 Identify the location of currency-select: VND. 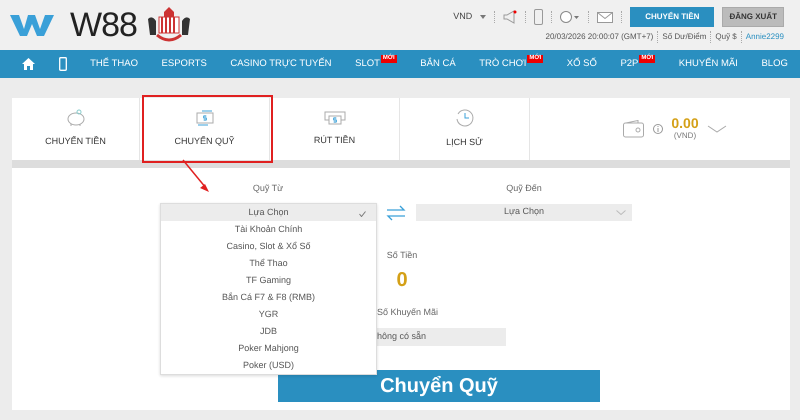
(462, 17).